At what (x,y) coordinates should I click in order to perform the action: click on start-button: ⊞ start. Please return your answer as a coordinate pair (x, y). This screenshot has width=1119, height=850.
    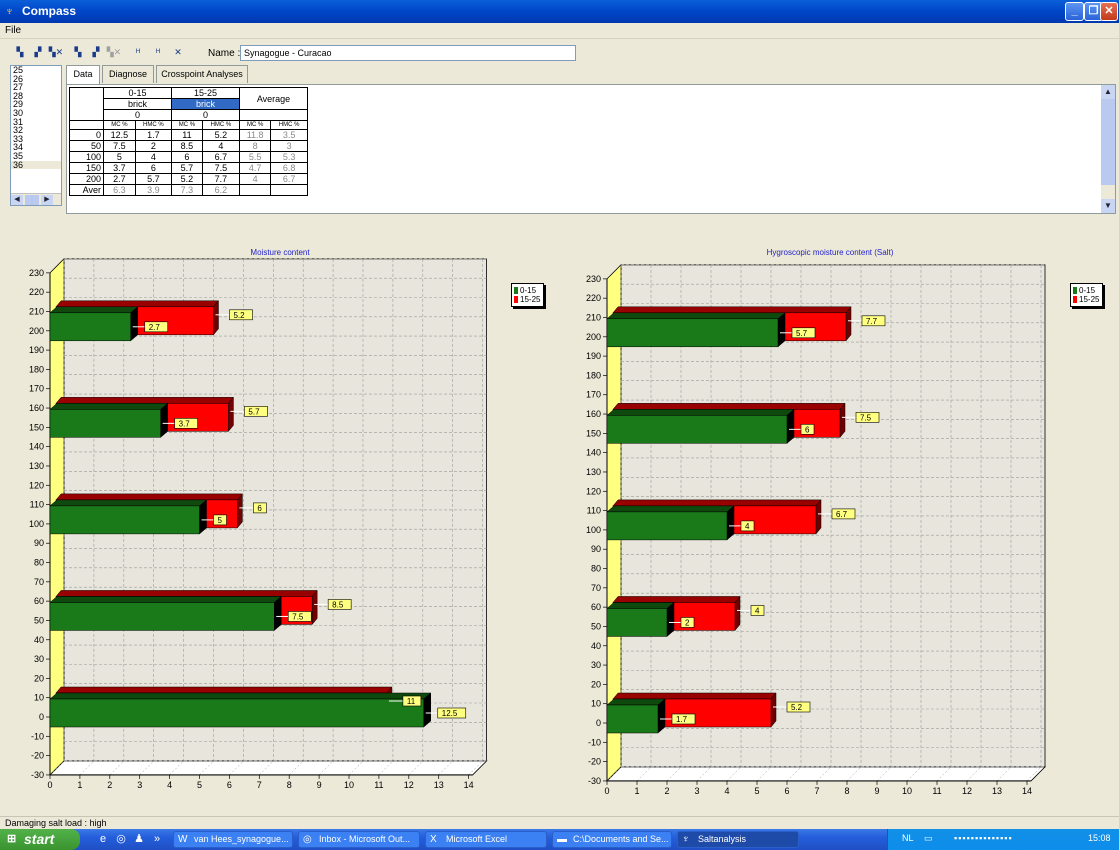
    Looking at the image, I should click on (40, 839).